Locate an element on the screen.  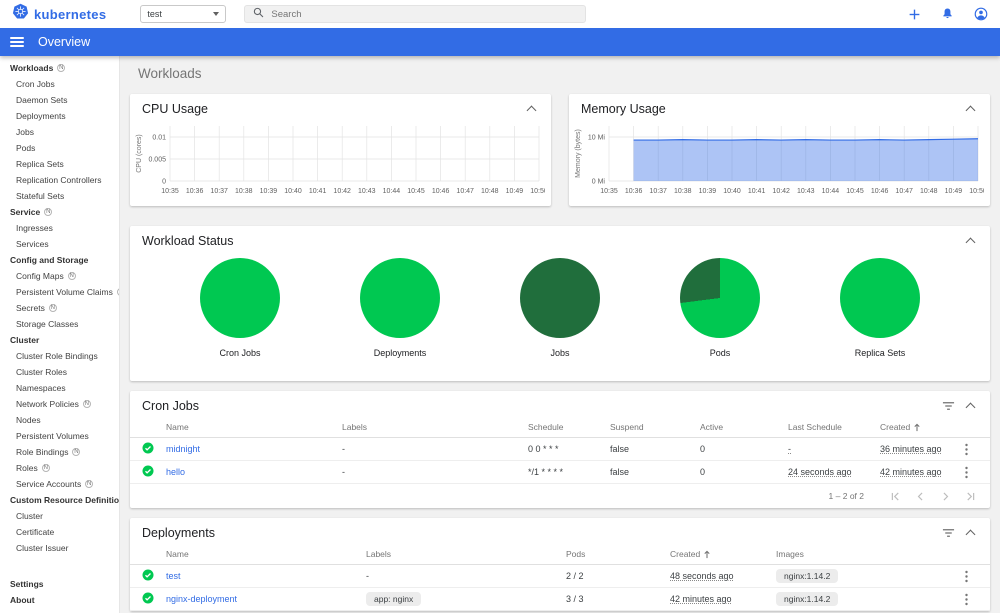
create-plus-button is located at coordinates (914, 14).